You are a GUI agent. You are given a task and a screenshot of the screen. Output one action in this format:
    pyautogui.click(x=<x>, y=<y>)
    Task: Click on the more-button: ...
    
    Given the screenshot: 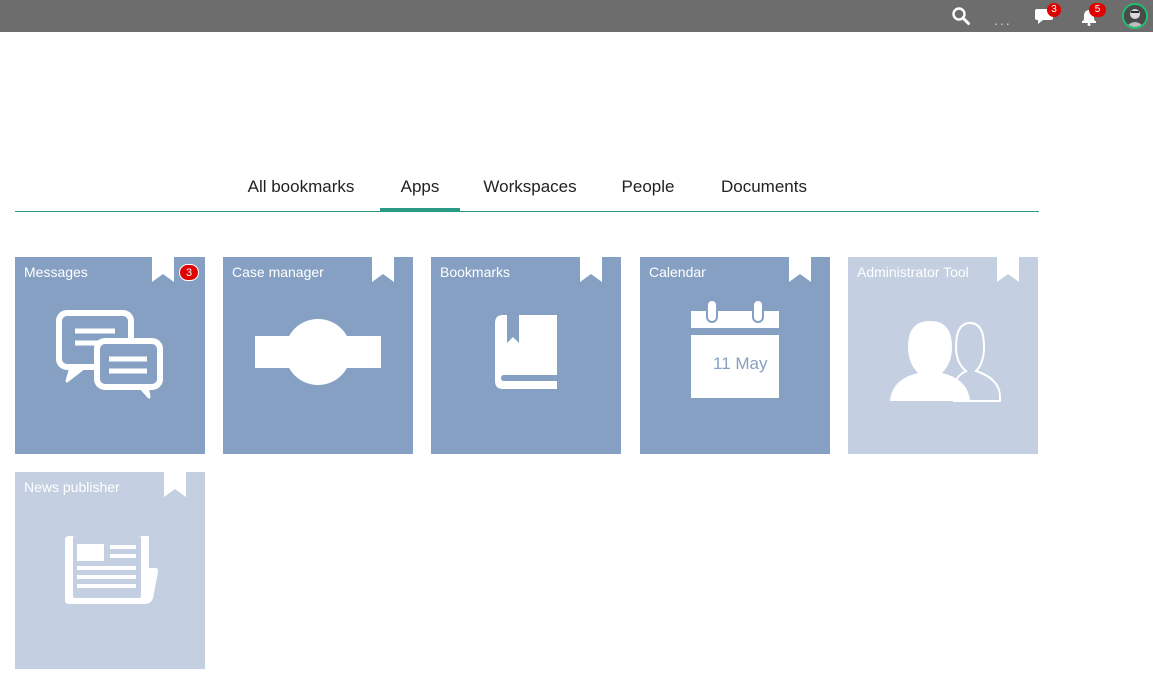 What is the action you would take?
    pyautogui.click(x=1003, y=18)
    